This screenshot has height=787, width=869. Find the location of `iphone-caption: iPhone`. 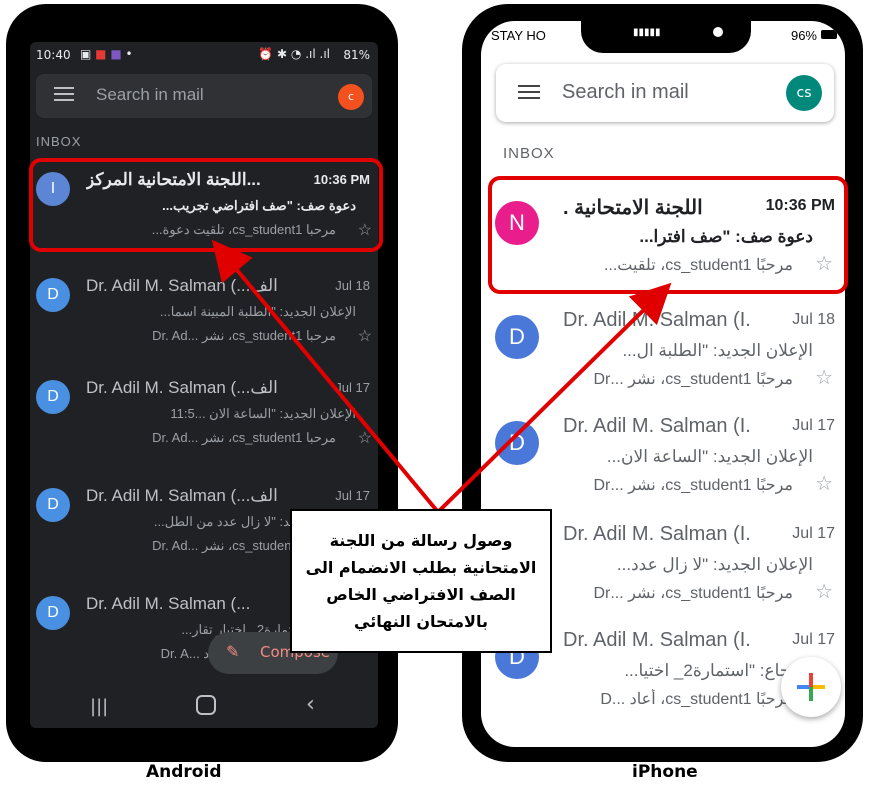

iphone-caption: iPhone is located at coordinates (665, 772).